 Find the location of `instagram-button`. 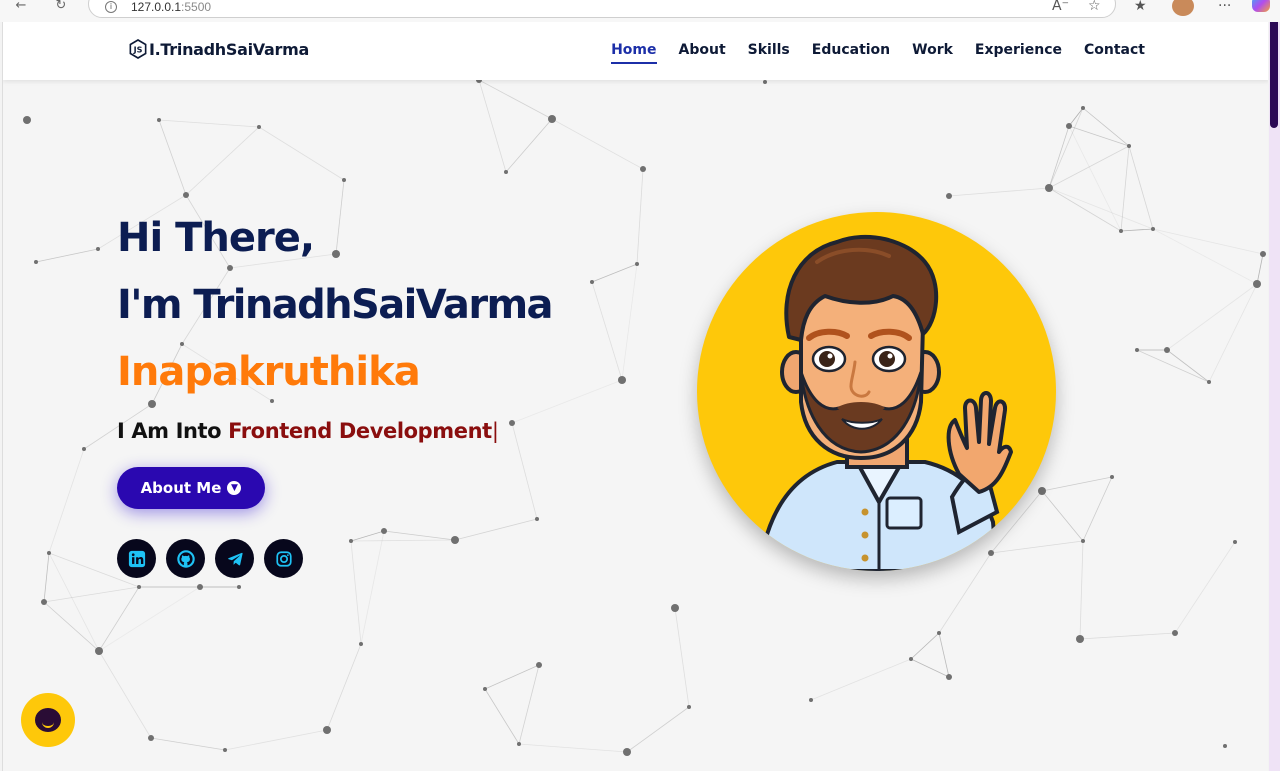

instagram-button is located at coordinates (283, 558).